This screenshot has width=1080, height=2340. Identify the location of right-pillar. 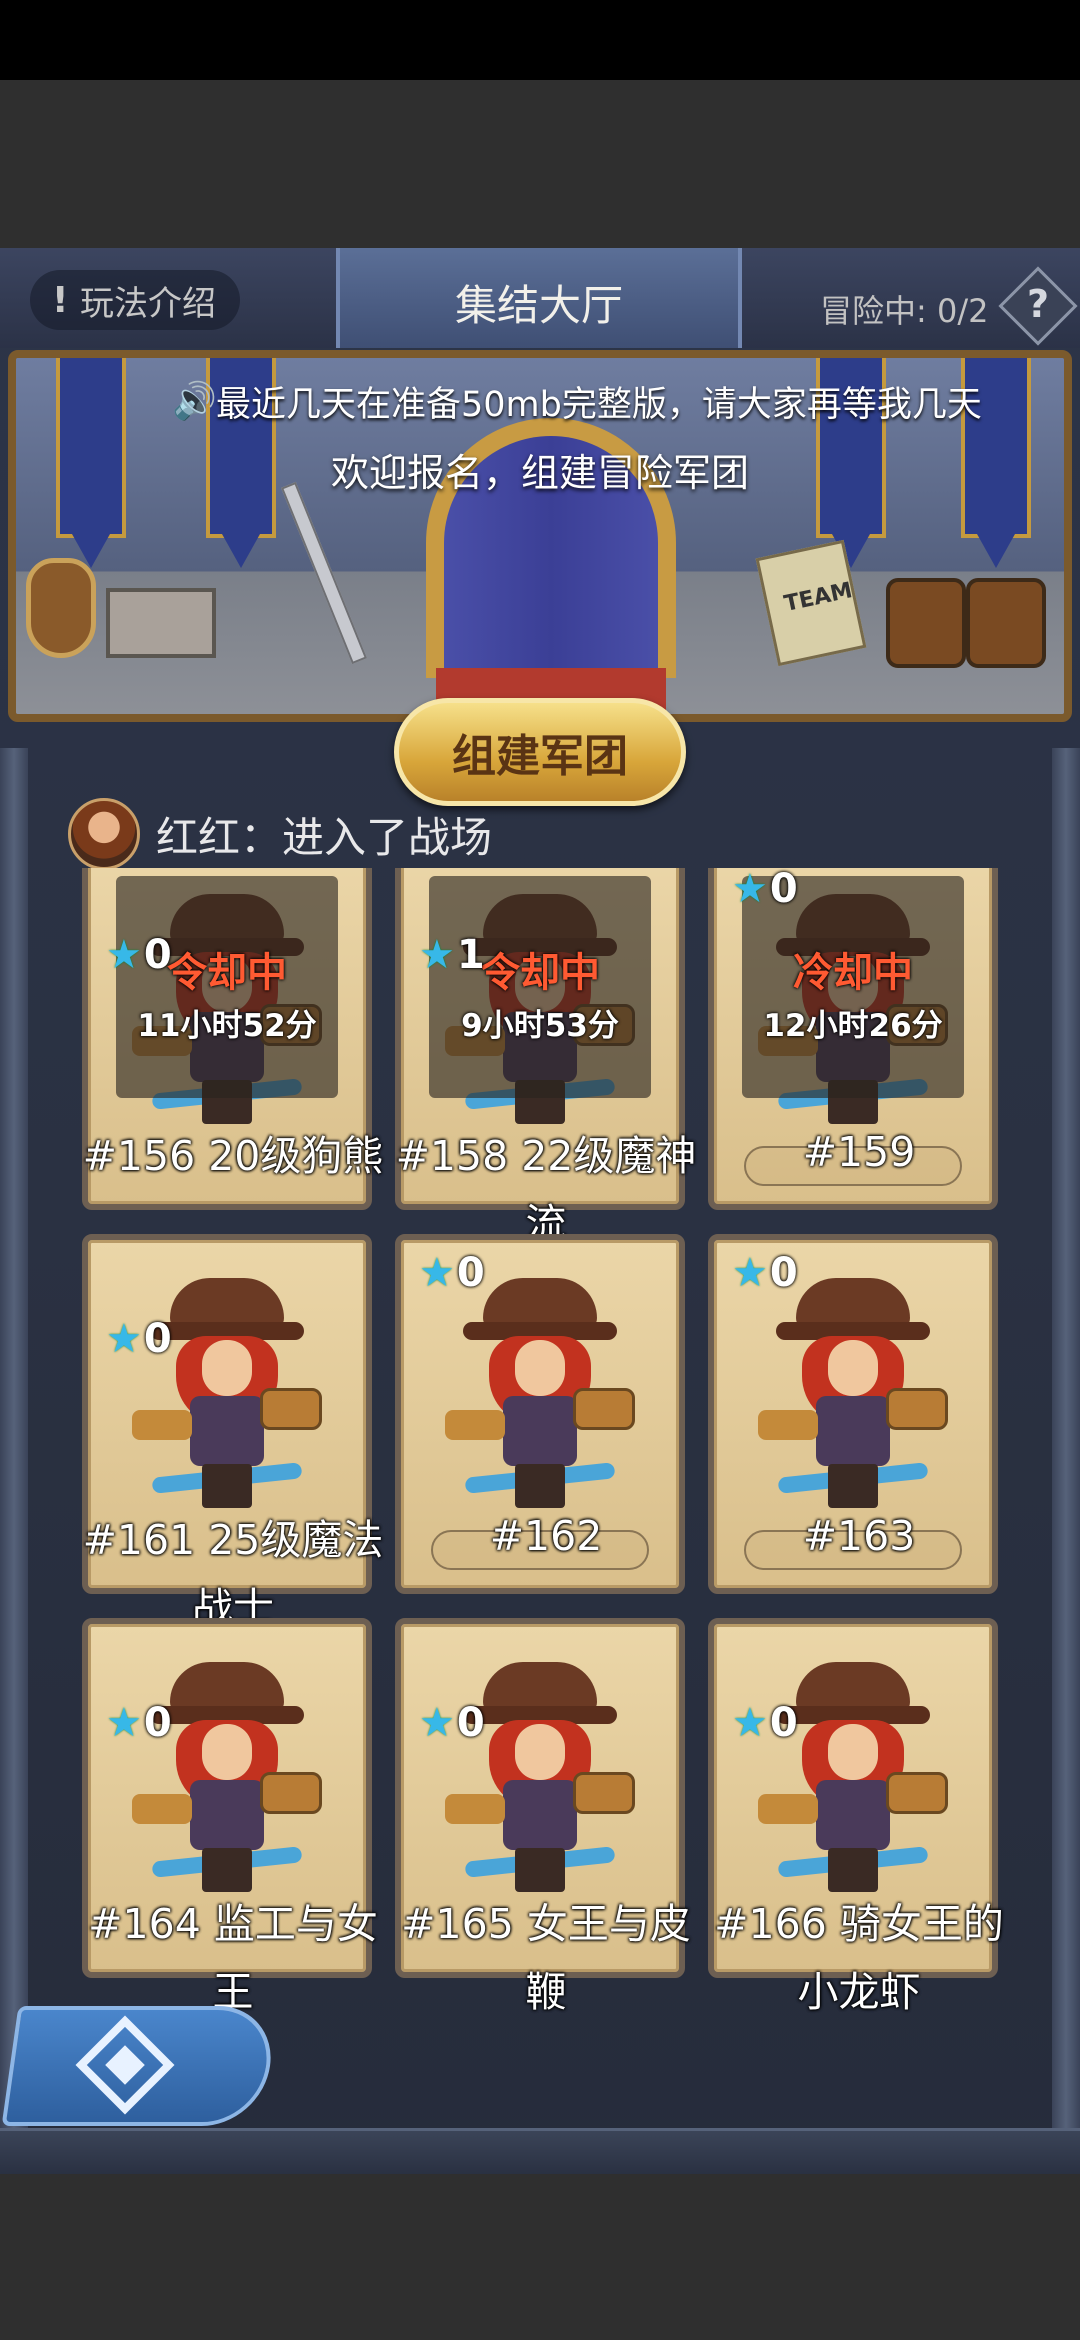
(1066, 1448).